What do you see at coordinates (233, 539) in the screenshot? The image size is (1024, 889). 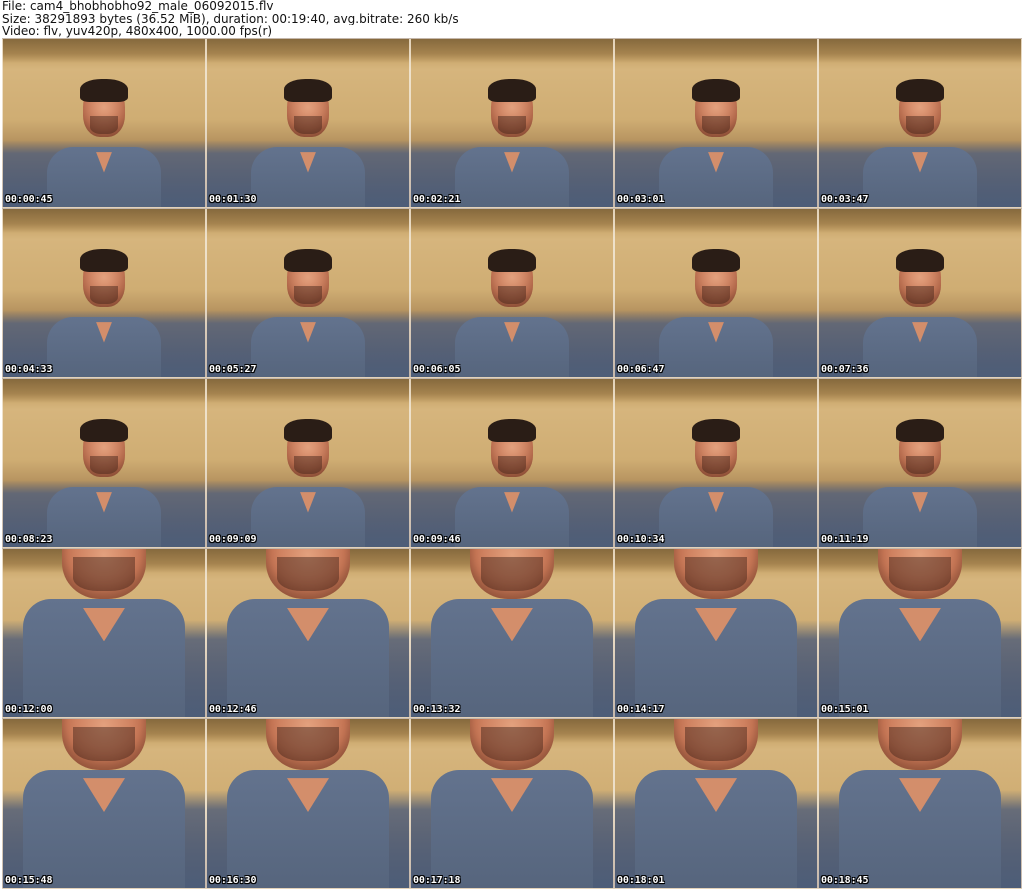 I see `timestamp-label: 00:09:09` at bounding box center [233, 539].